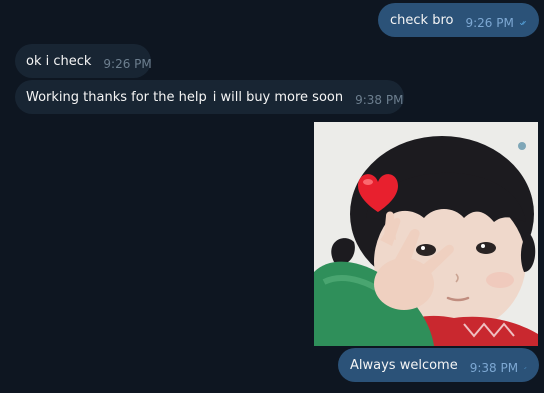 This screenshot has width=544, height=393. What do you see at coordinates (116, 97) in the screenshot?
I see `message-text: Working thanks for the help` at bounding box center [116, 97].